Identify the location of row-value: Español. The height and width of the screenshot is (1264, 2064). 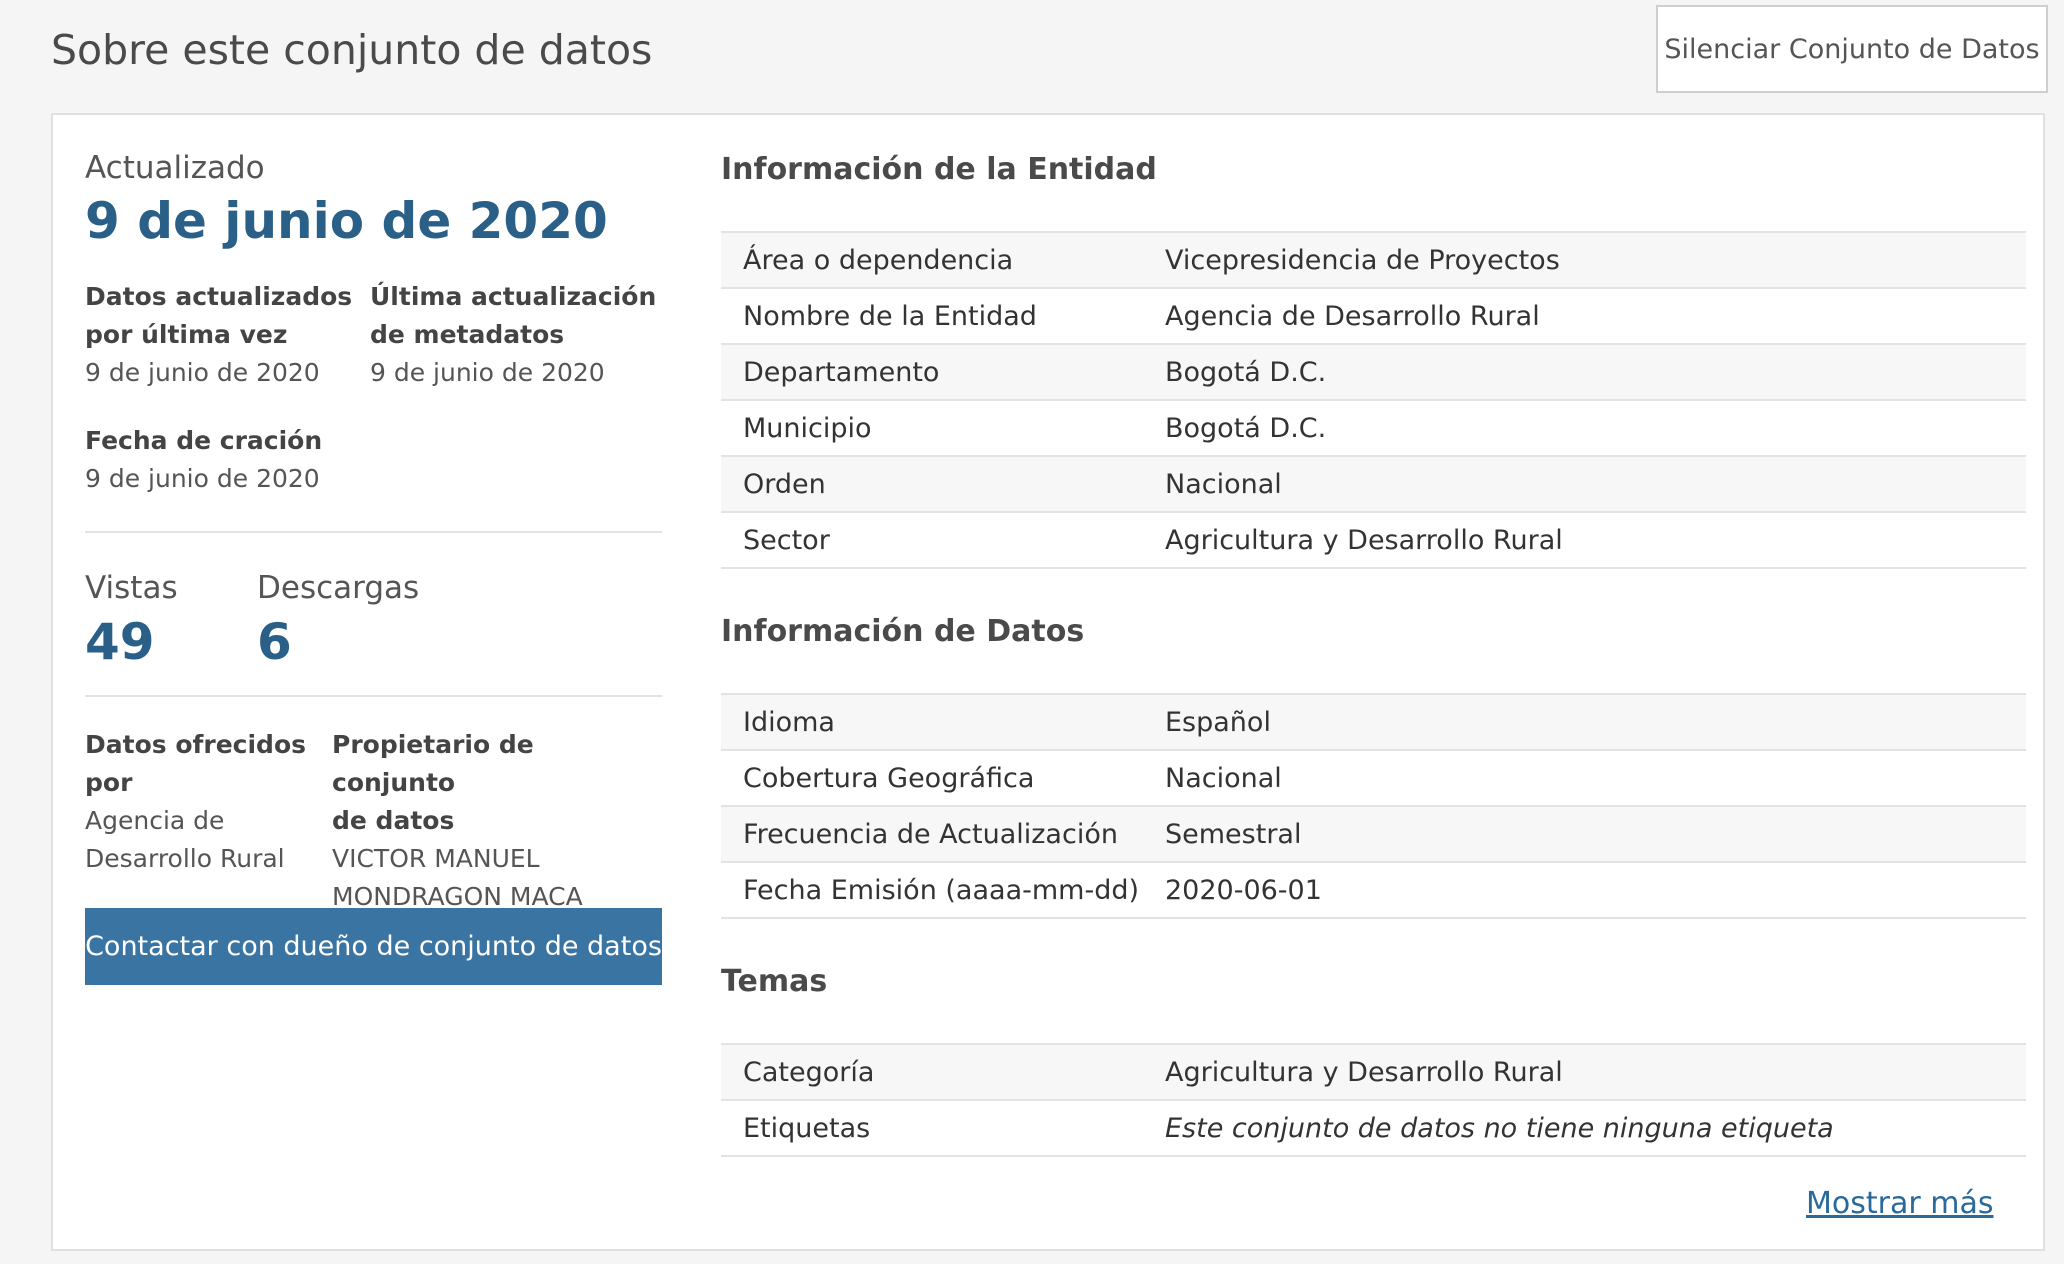
(1218, 722).